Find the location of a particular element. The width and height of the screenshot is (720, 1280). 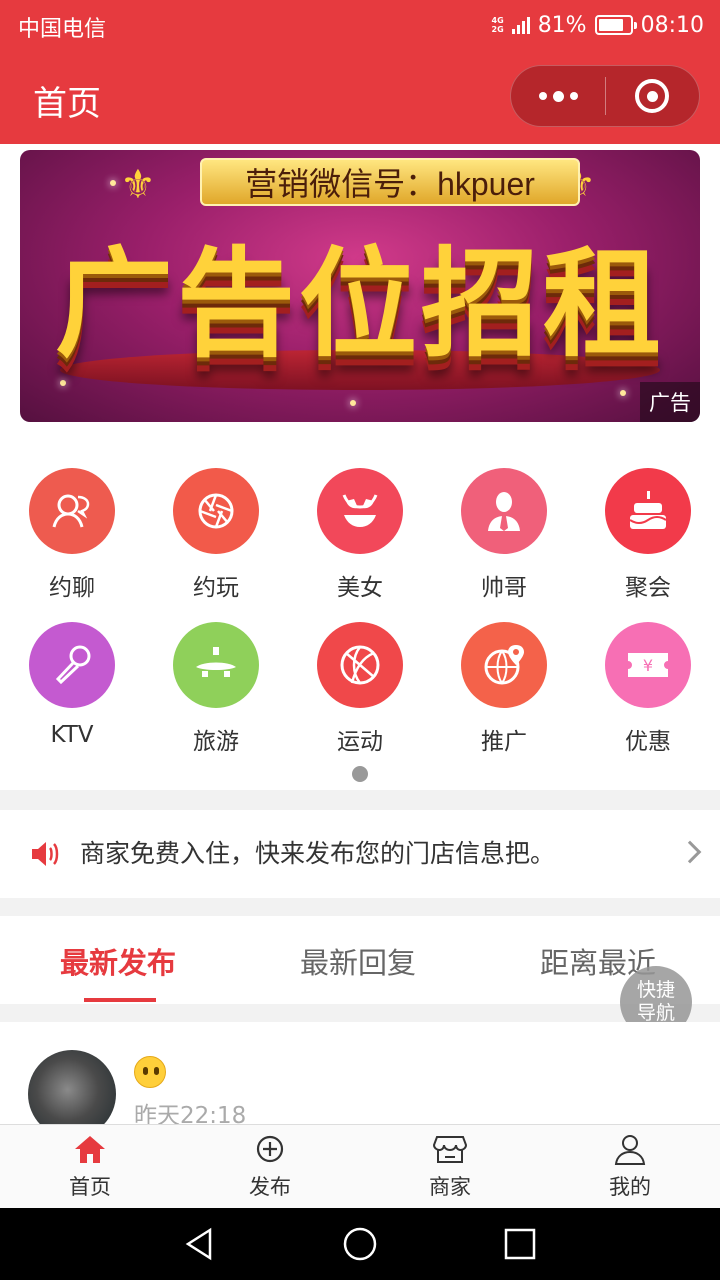

bikini-icon is located at coordinates (360, 511).